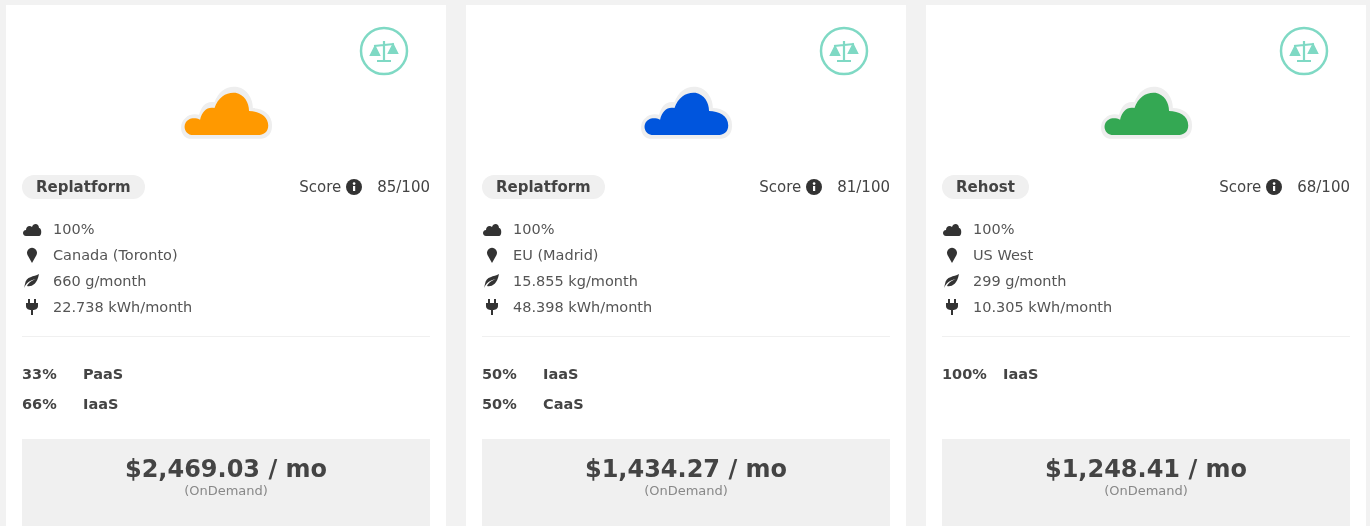 This screenshot has height=526, width=1370. What do you see at coordinates (575, 281) in the screenshot?
I see `metric-text: 15.855 kg/month` at bounding box center [575, 281].